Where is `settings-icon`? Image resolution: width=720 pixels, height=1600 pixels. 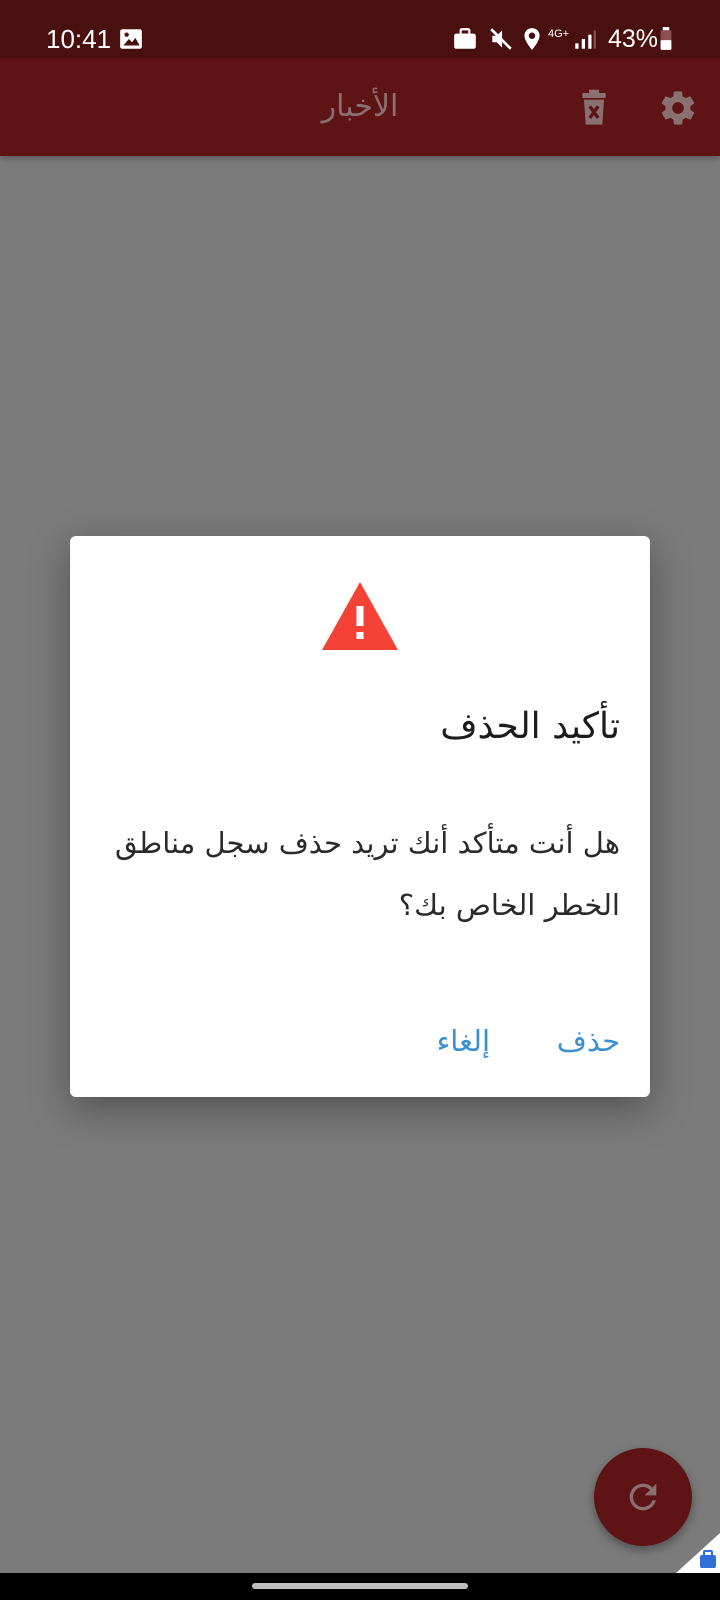
settings-icon is located at coordinates (678, 108).